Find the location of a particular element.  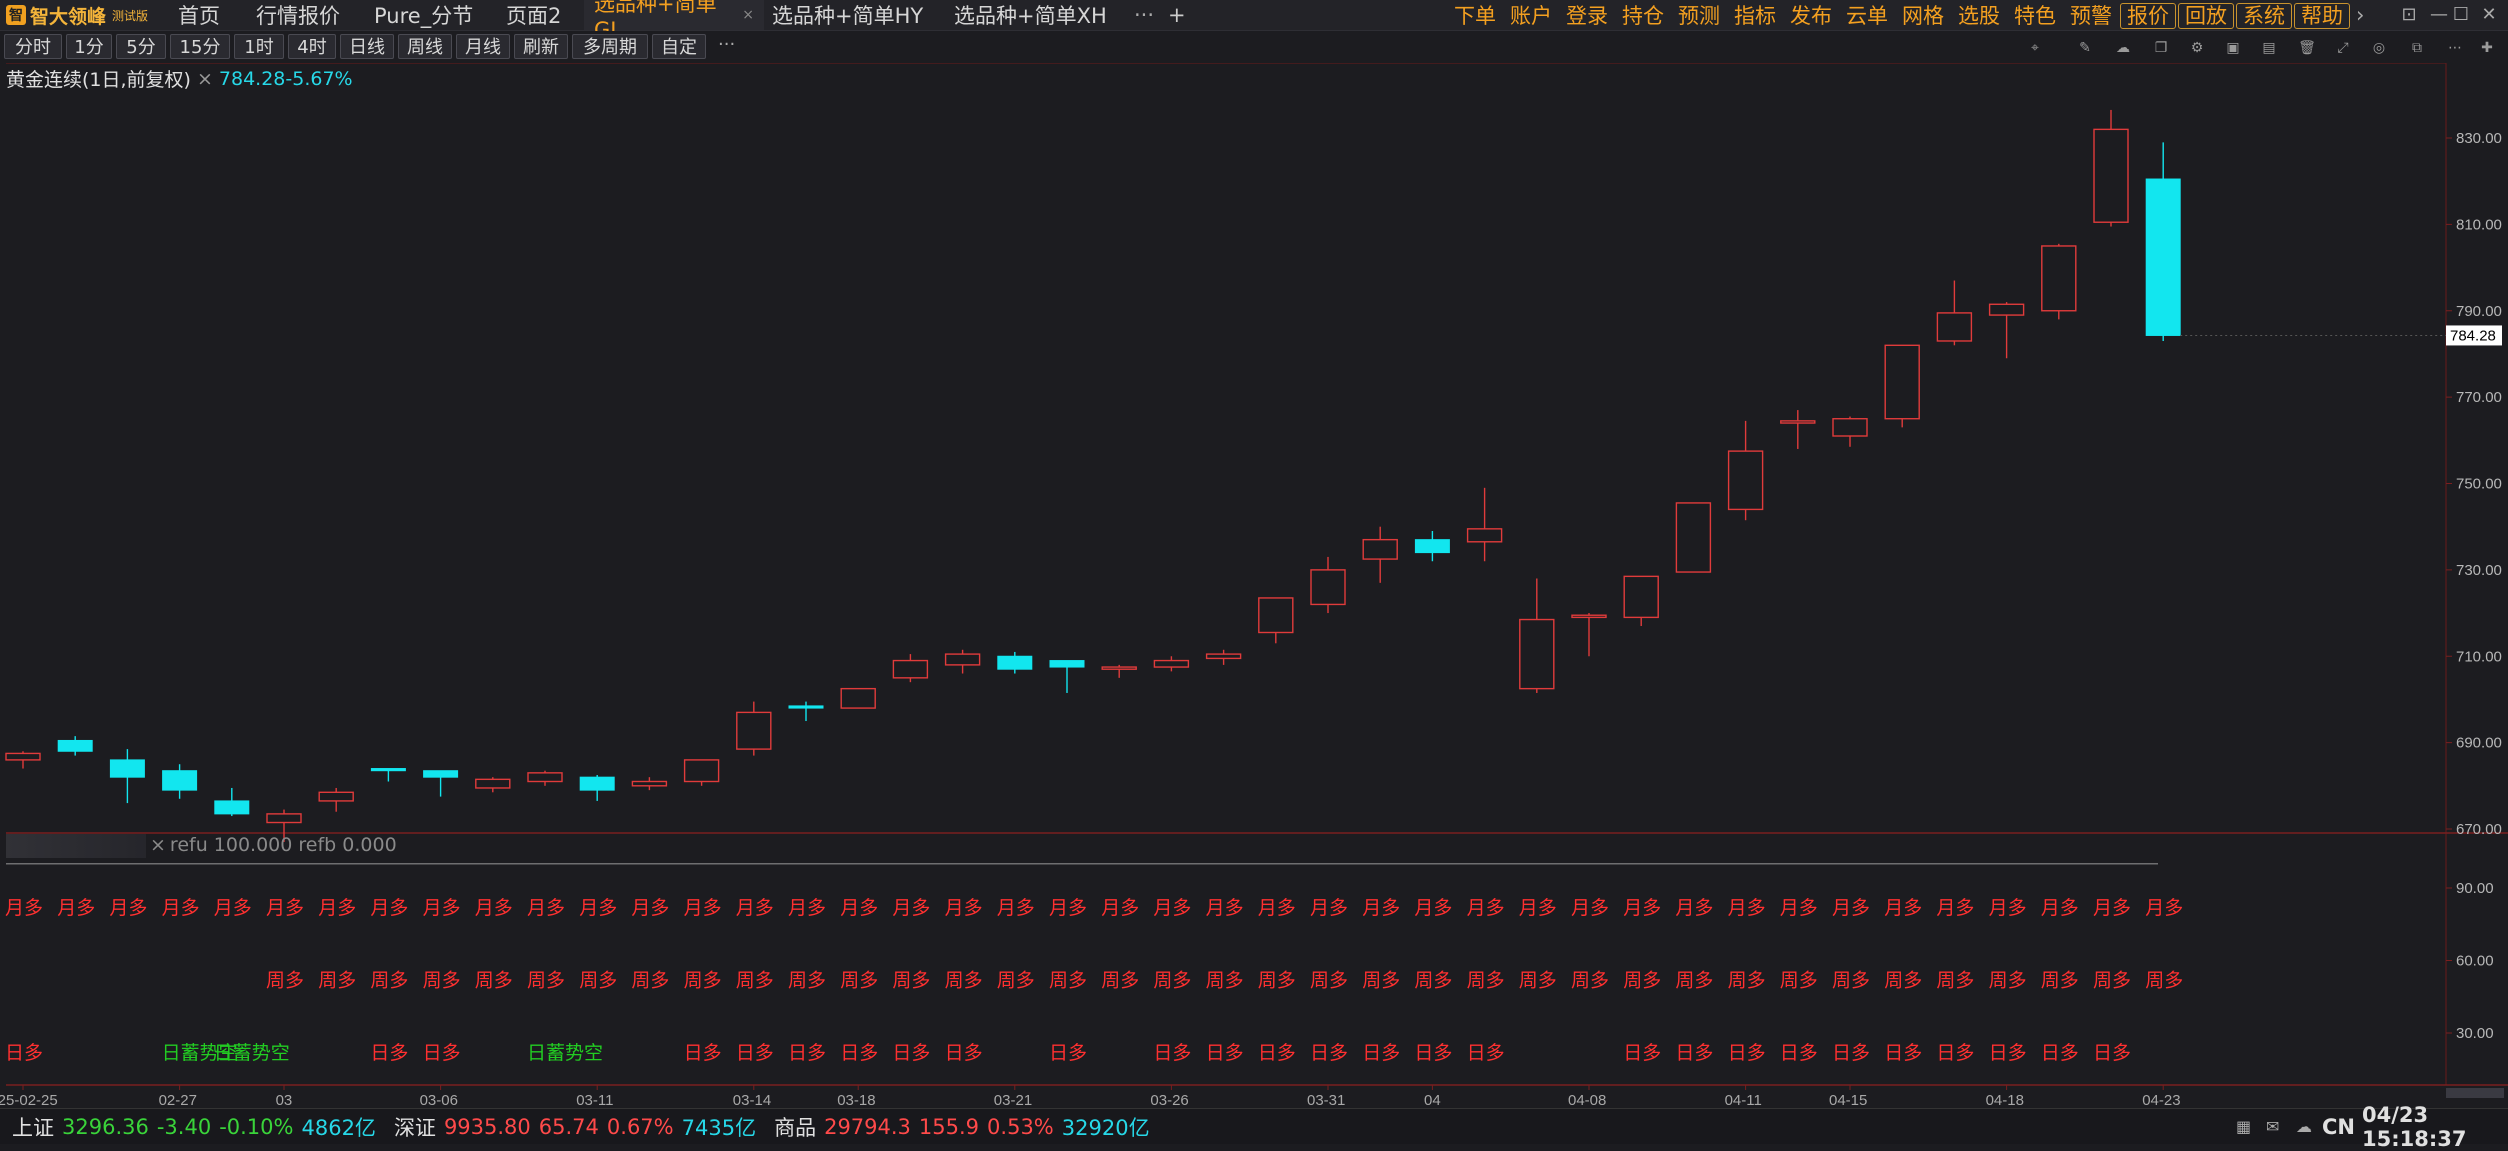

layers-icon: ❐ is located at coordinates (2161, 48).